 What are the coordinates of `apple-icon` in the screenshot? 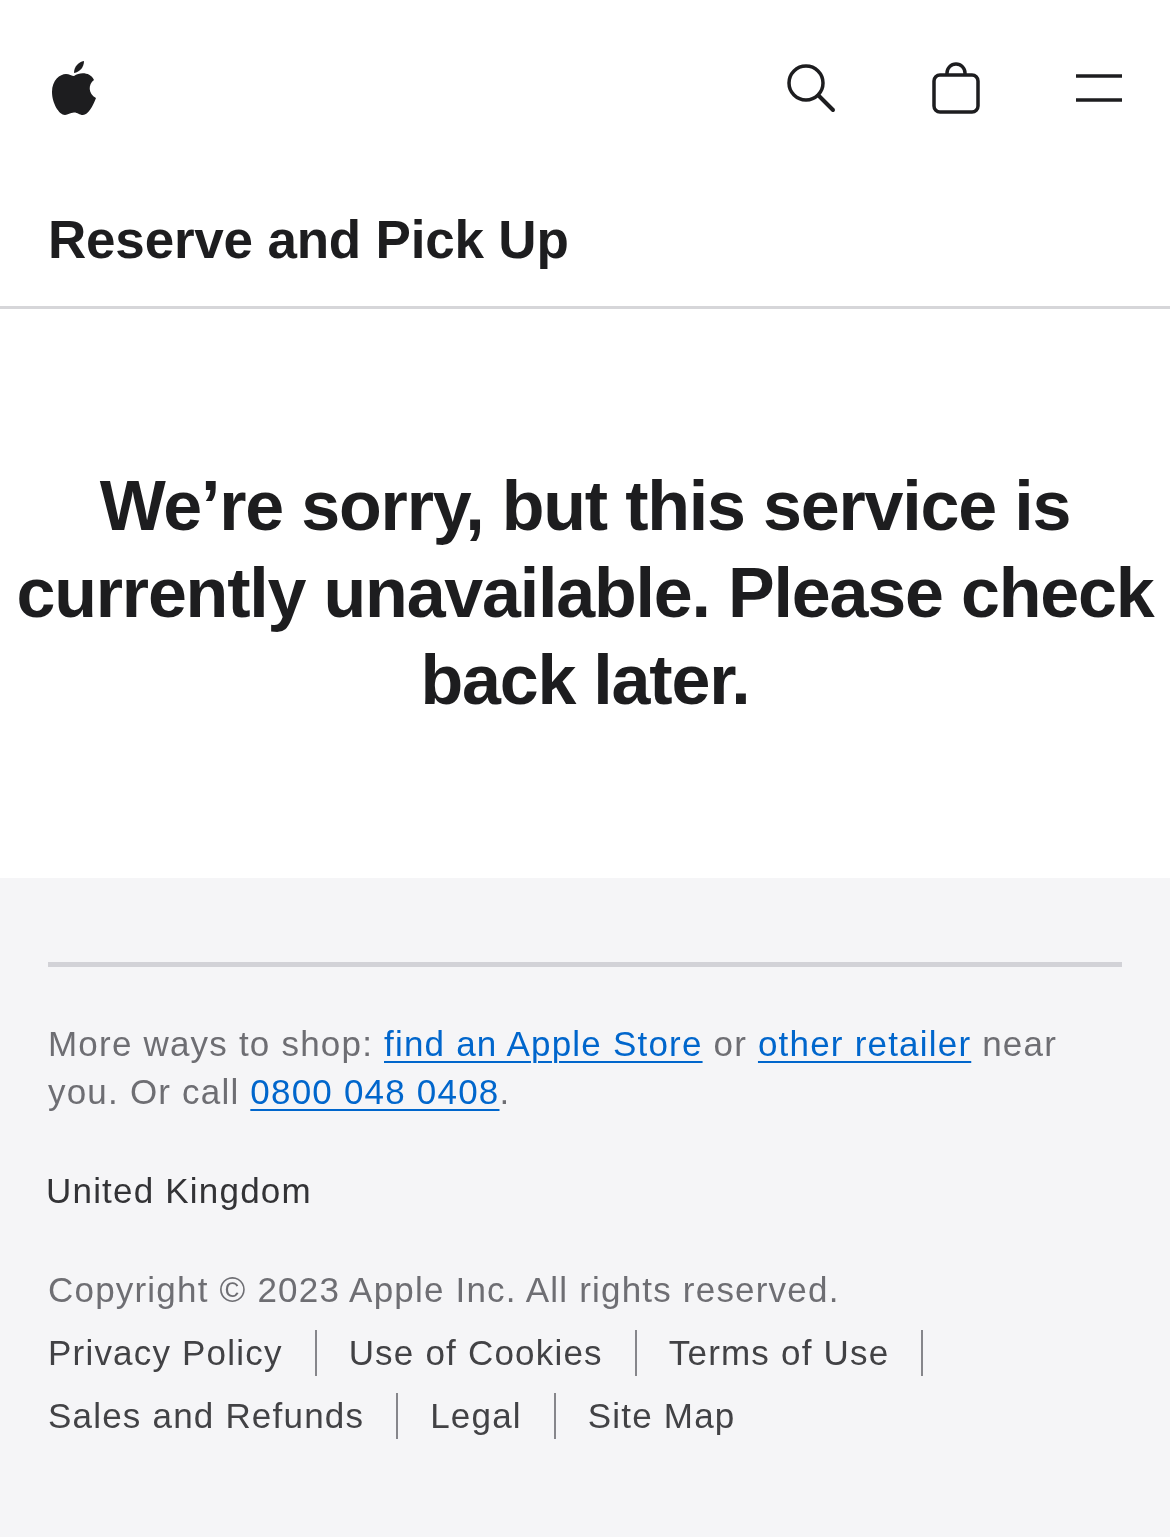 It's located at (74, 88).